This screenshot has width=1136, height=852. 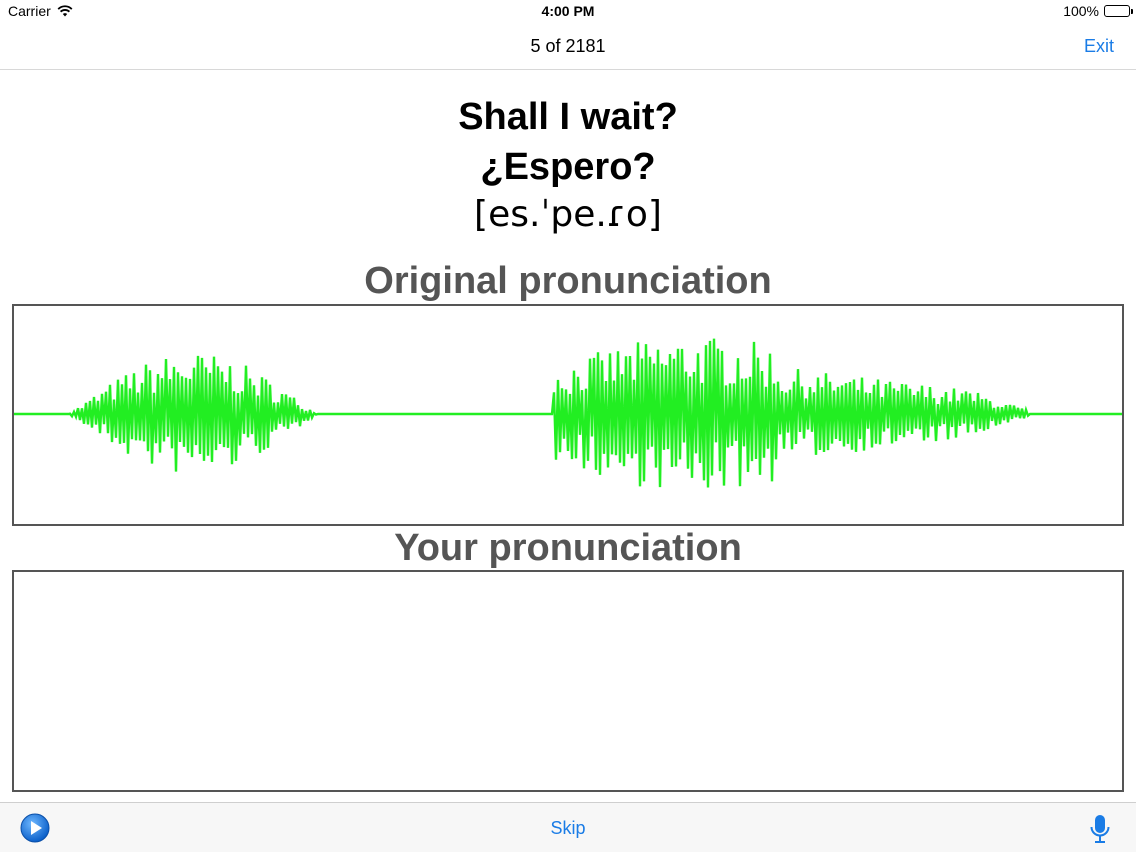 What do you see at coordinates (1118, 11) in the screenshot?
I see `battery-icon` at bounding box center [1118, 11].